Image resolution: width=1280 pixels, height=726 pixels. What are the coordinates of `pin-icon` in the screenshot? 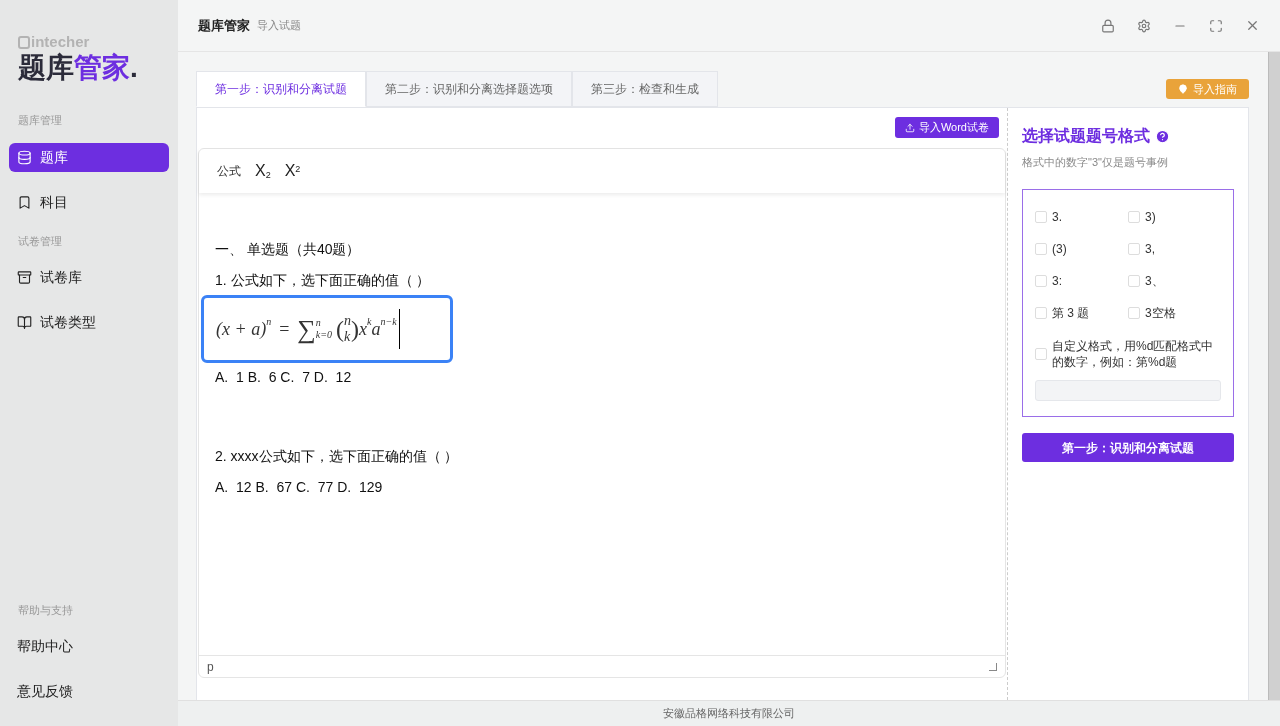 It's located at (1183, 89).